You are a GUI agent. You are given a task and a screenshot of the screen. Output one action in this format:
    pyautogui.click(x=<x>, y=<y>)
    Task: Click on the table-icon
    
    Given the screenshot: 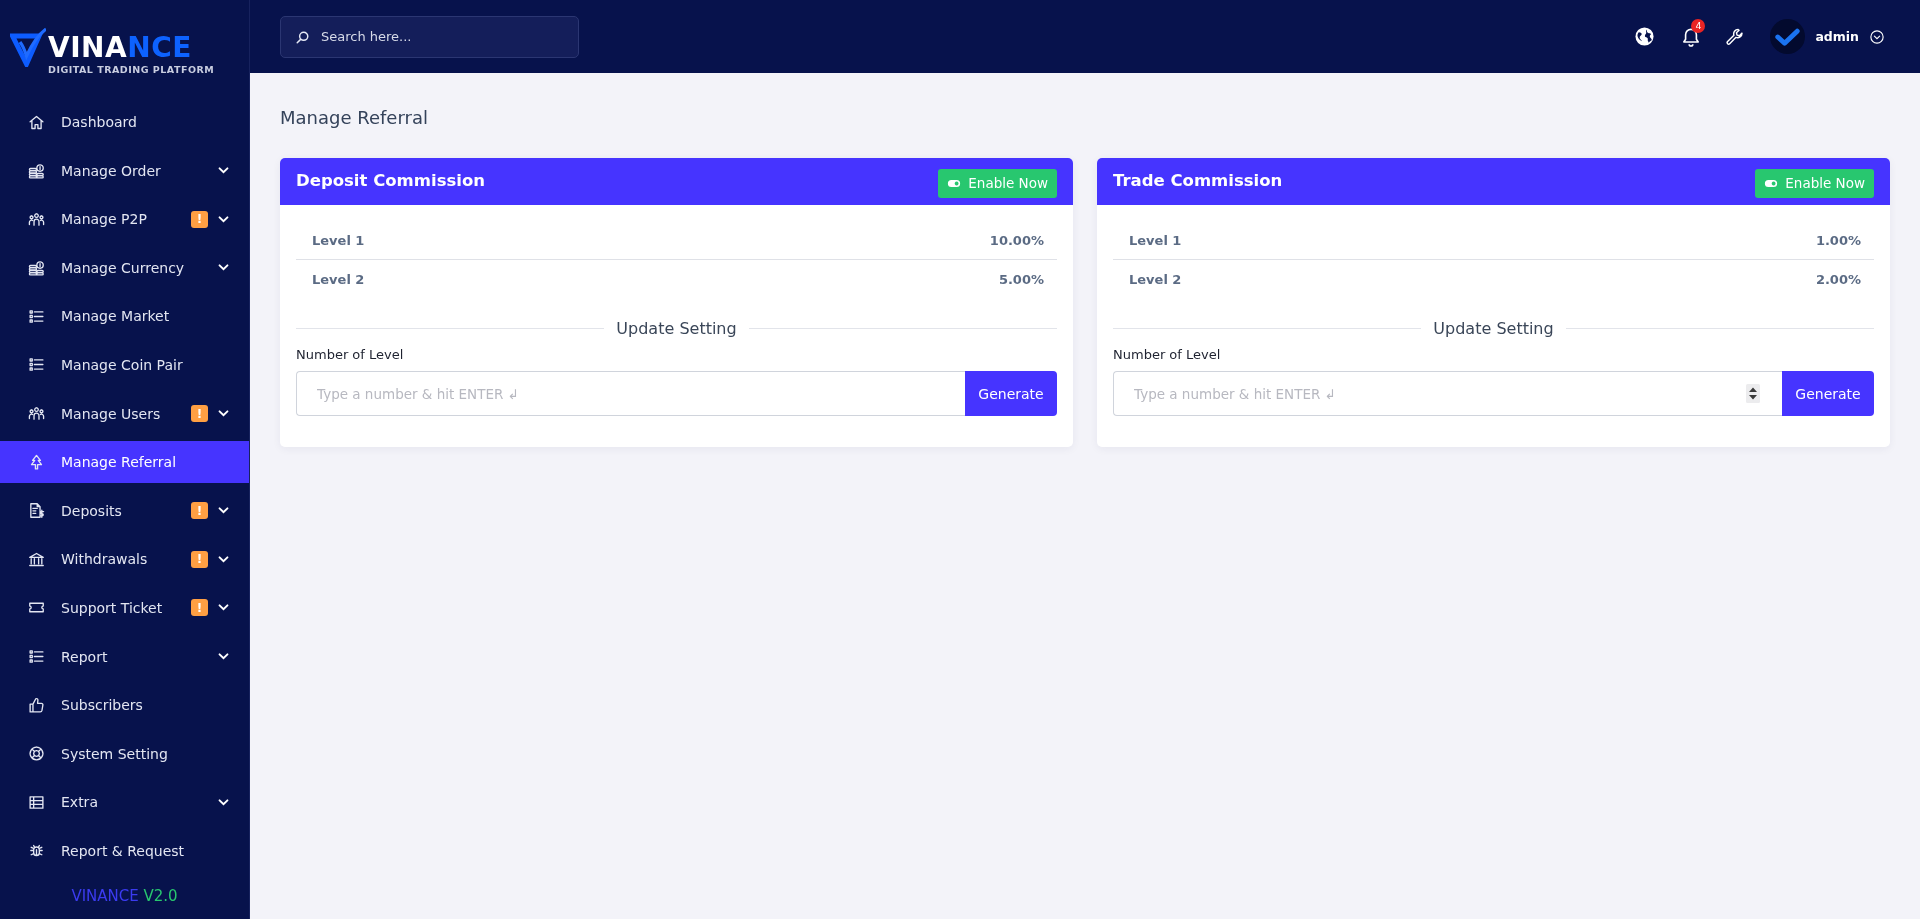 What is the action you would take?
    pyautogui.click(x=36, y=802)
    